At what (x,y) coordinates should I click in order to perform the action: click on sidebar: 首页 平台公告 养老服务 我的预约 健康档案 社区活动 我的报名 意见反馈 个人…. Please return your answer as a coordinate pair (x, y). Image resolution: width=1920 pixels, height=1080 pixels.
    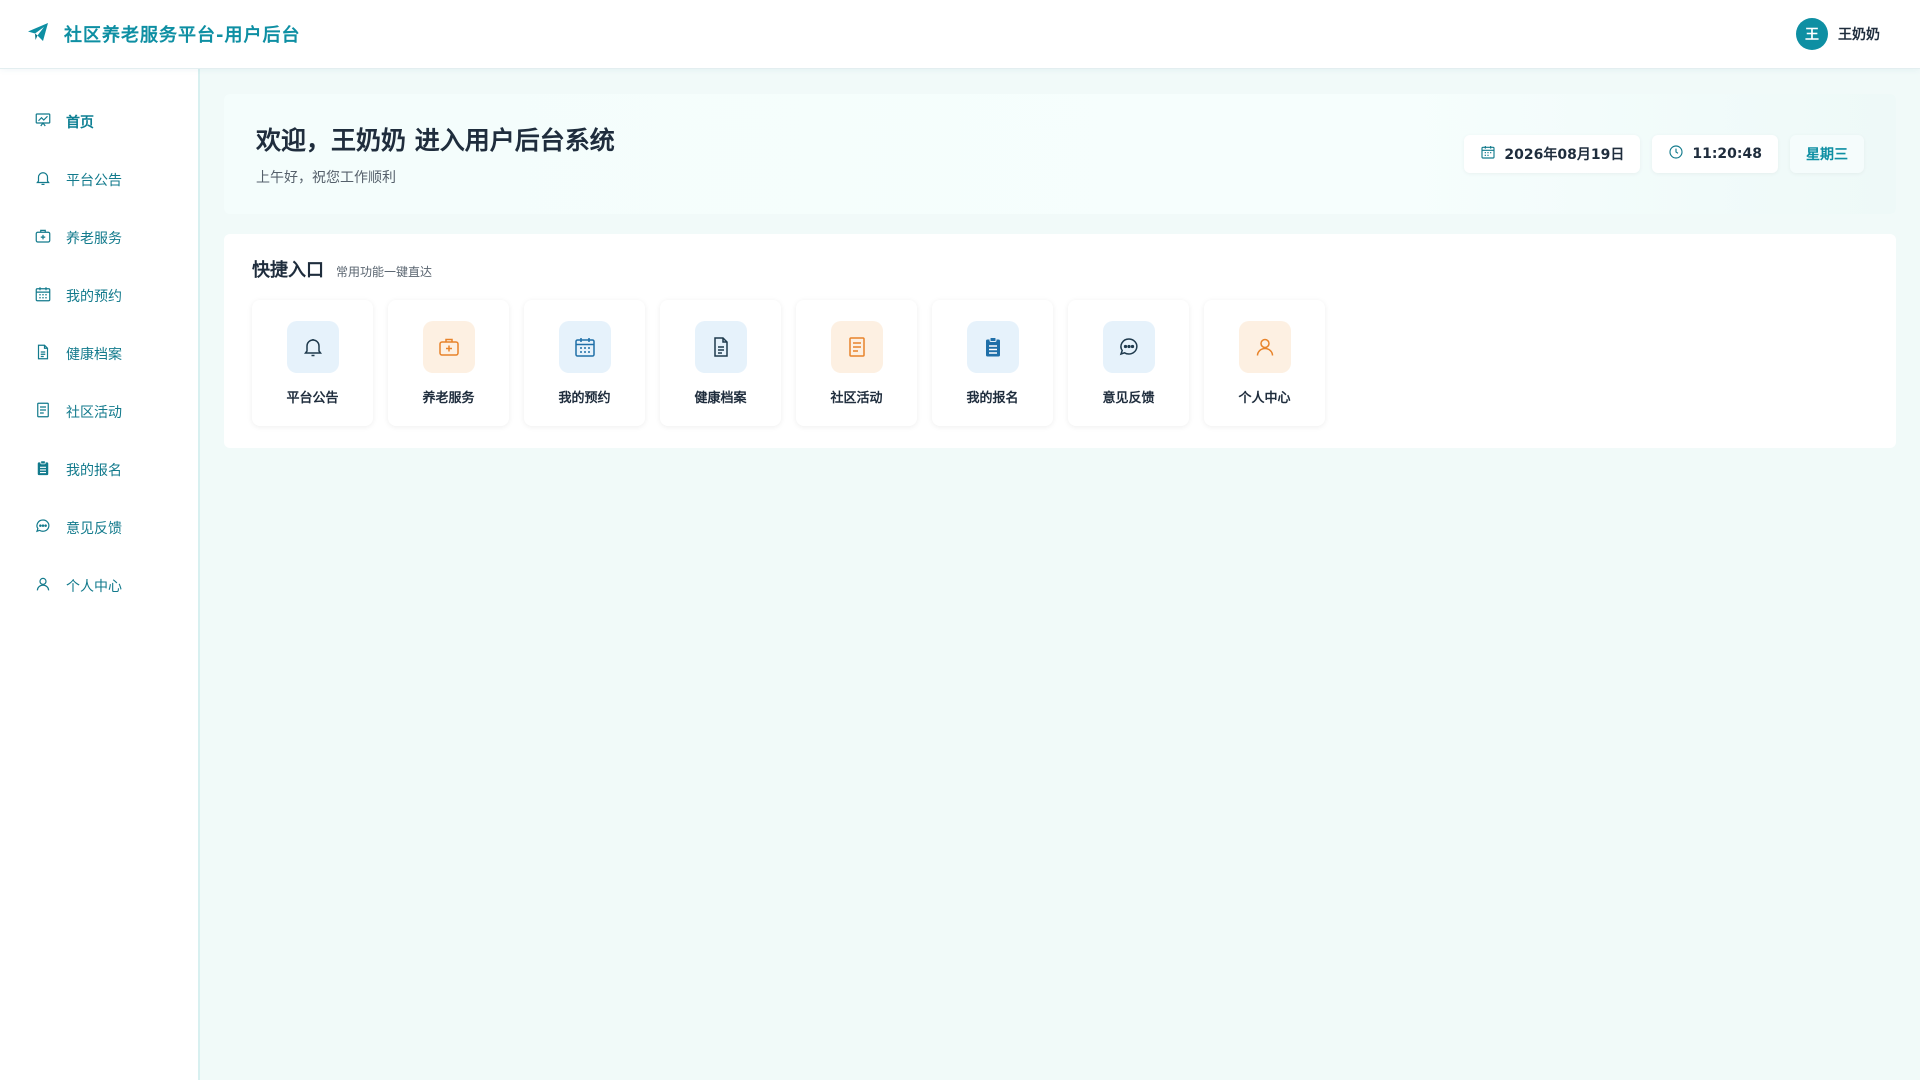
    Looking at the image, I should click on (100, 574).